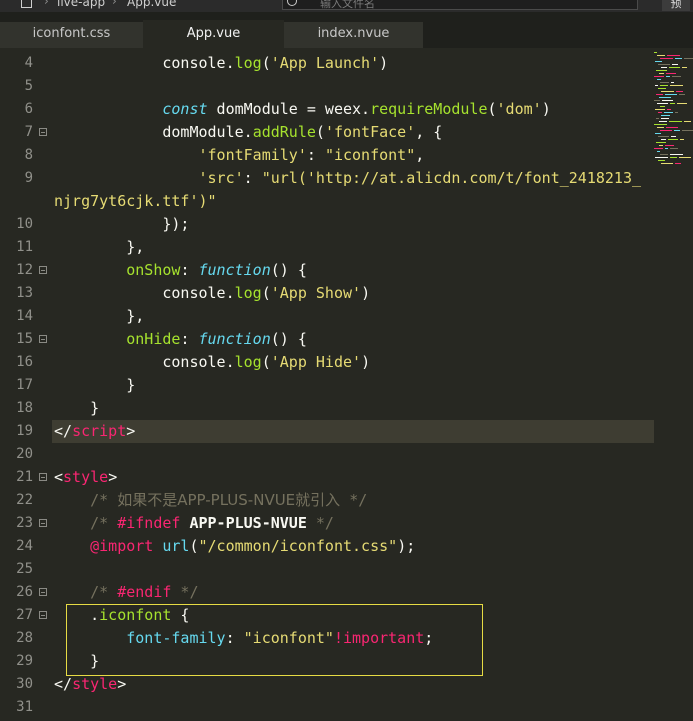 This screenshot has width=693, height=721. What do you see at coordinates (346, 523) in the screenshot?
I see `code-line: 23 /* #ifndef APP-PLUS-NVUE */` at bounding box center [346, 523].